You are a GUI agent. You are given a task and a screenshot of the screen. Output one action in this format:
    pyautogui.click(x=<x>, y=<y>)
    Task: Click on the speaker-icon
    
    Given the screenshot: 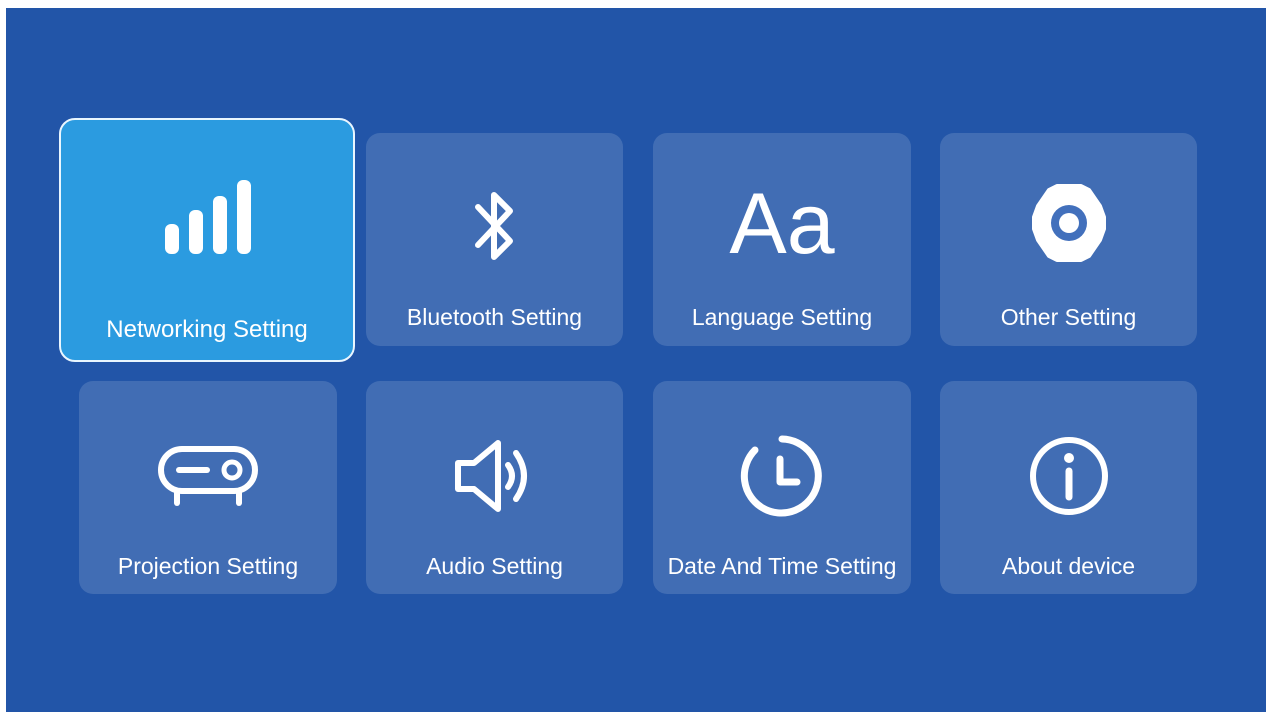 What is the action you would take?
    pyautogui.click(x=494, y=476)
    